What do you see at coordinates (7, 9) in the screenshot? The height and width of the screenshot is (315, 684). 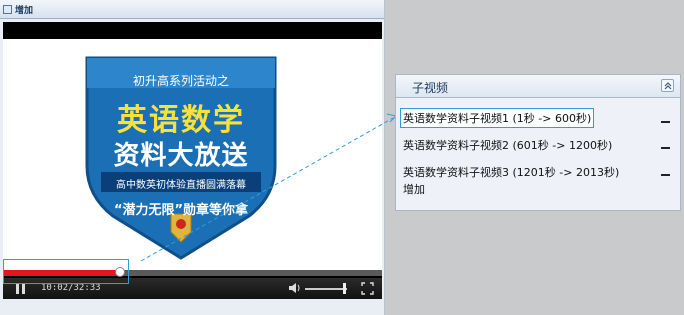 I see `panel-icon` at bounding box center [7, 9].